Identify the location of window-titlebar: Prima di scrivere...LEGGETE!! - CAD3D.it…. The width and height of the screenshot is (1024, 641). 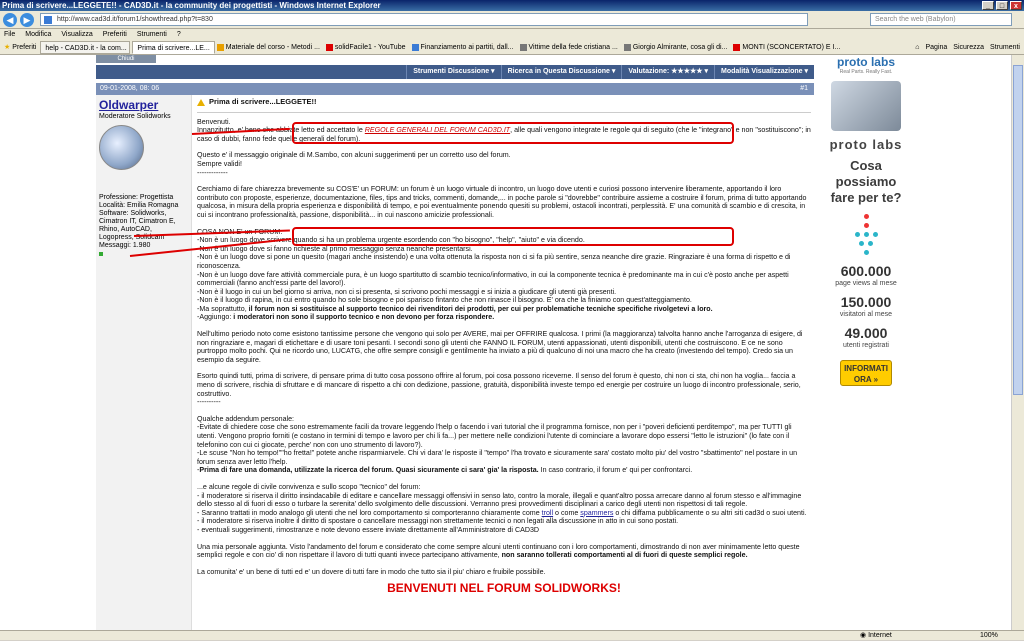
(512, 5).